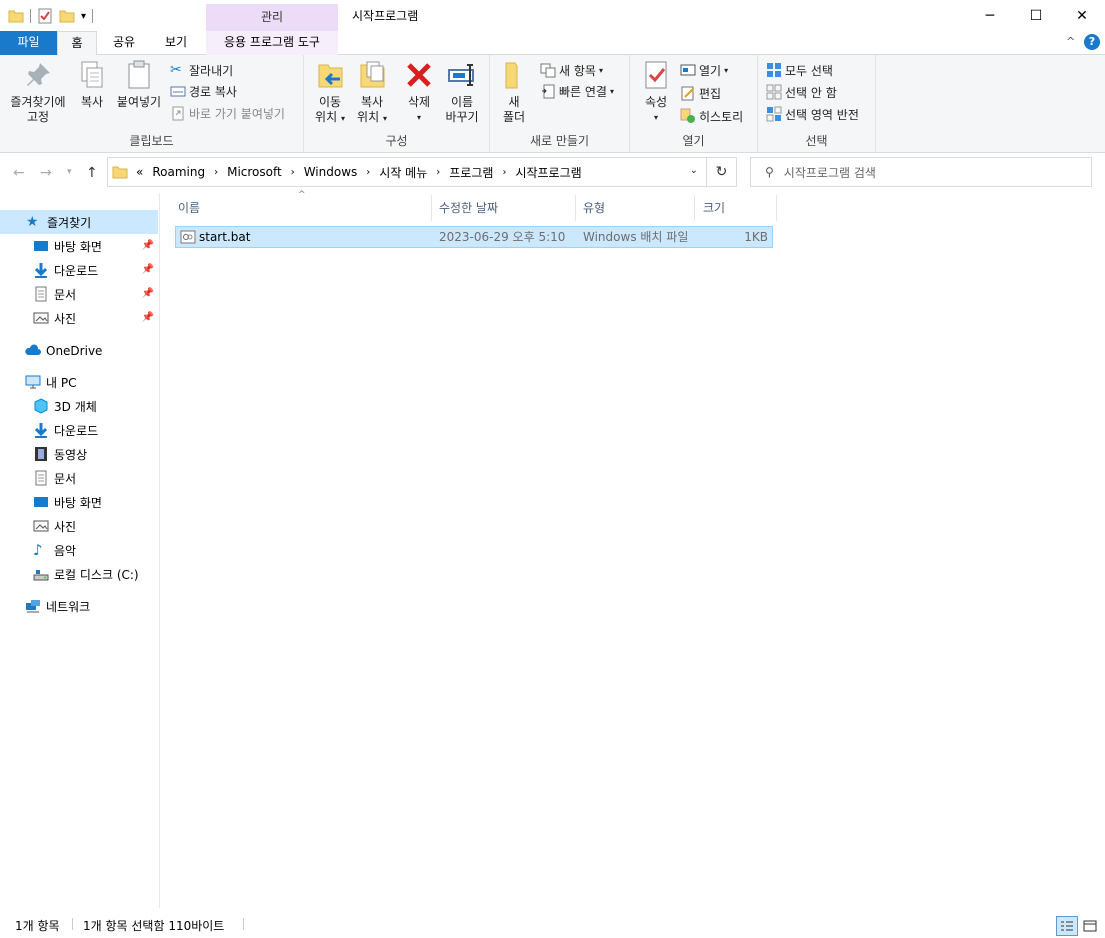  I want to click on nav-item-onedrive: OneDrive, so click(79, 351).